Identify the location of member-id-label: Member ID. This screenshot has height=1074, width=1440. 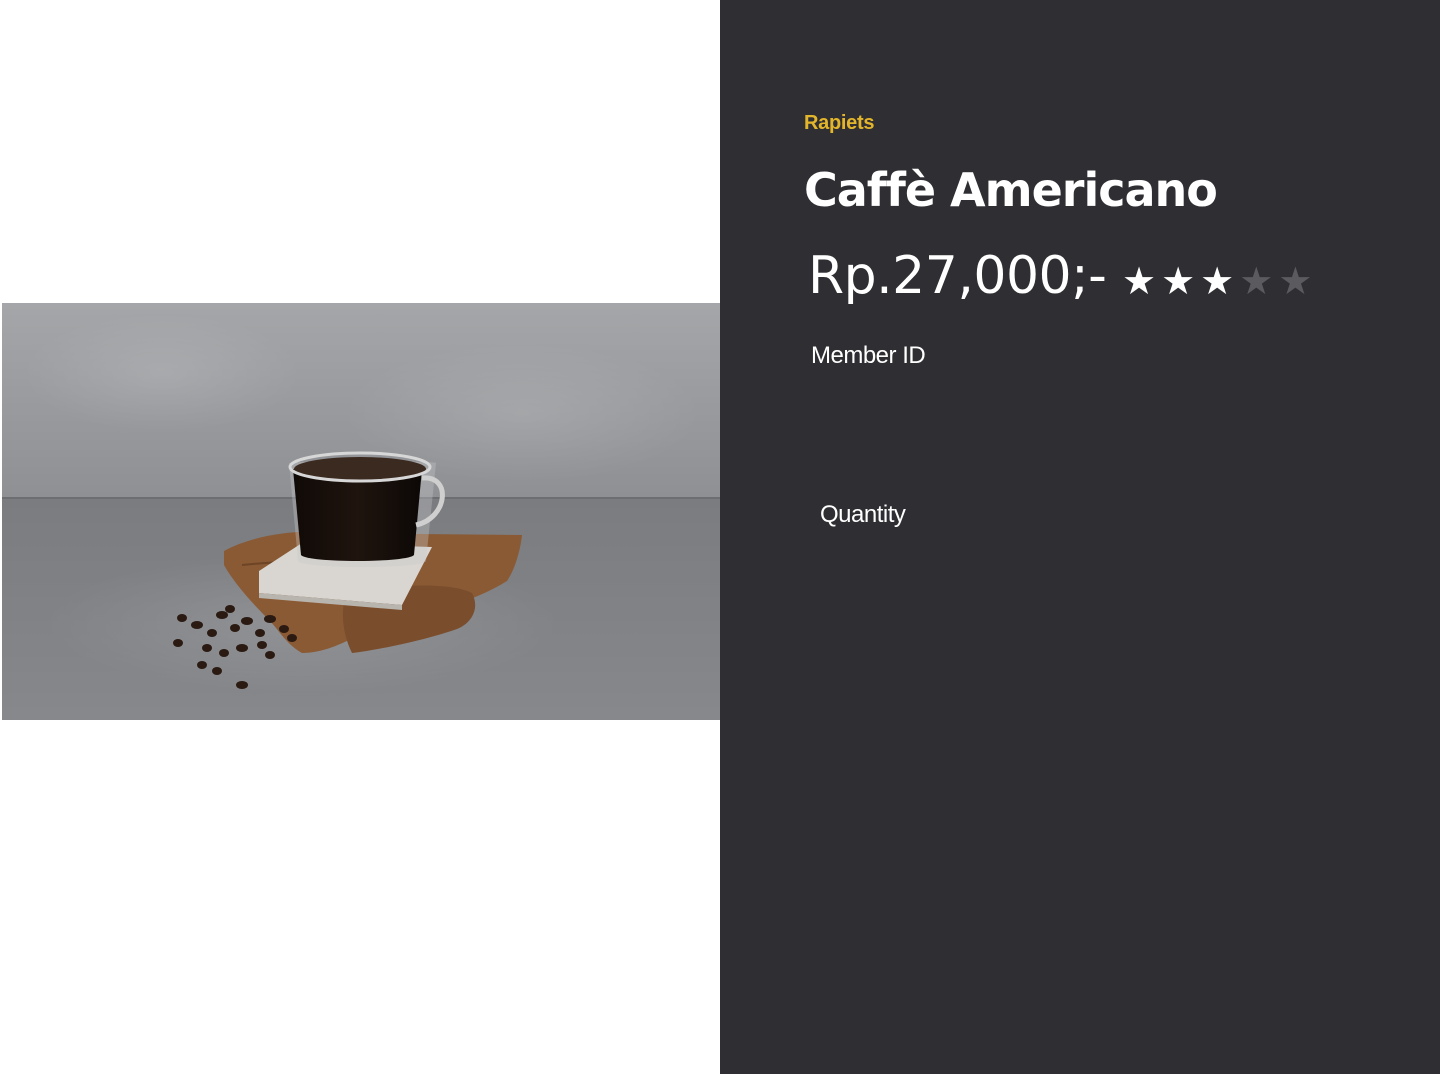
(868, 355).